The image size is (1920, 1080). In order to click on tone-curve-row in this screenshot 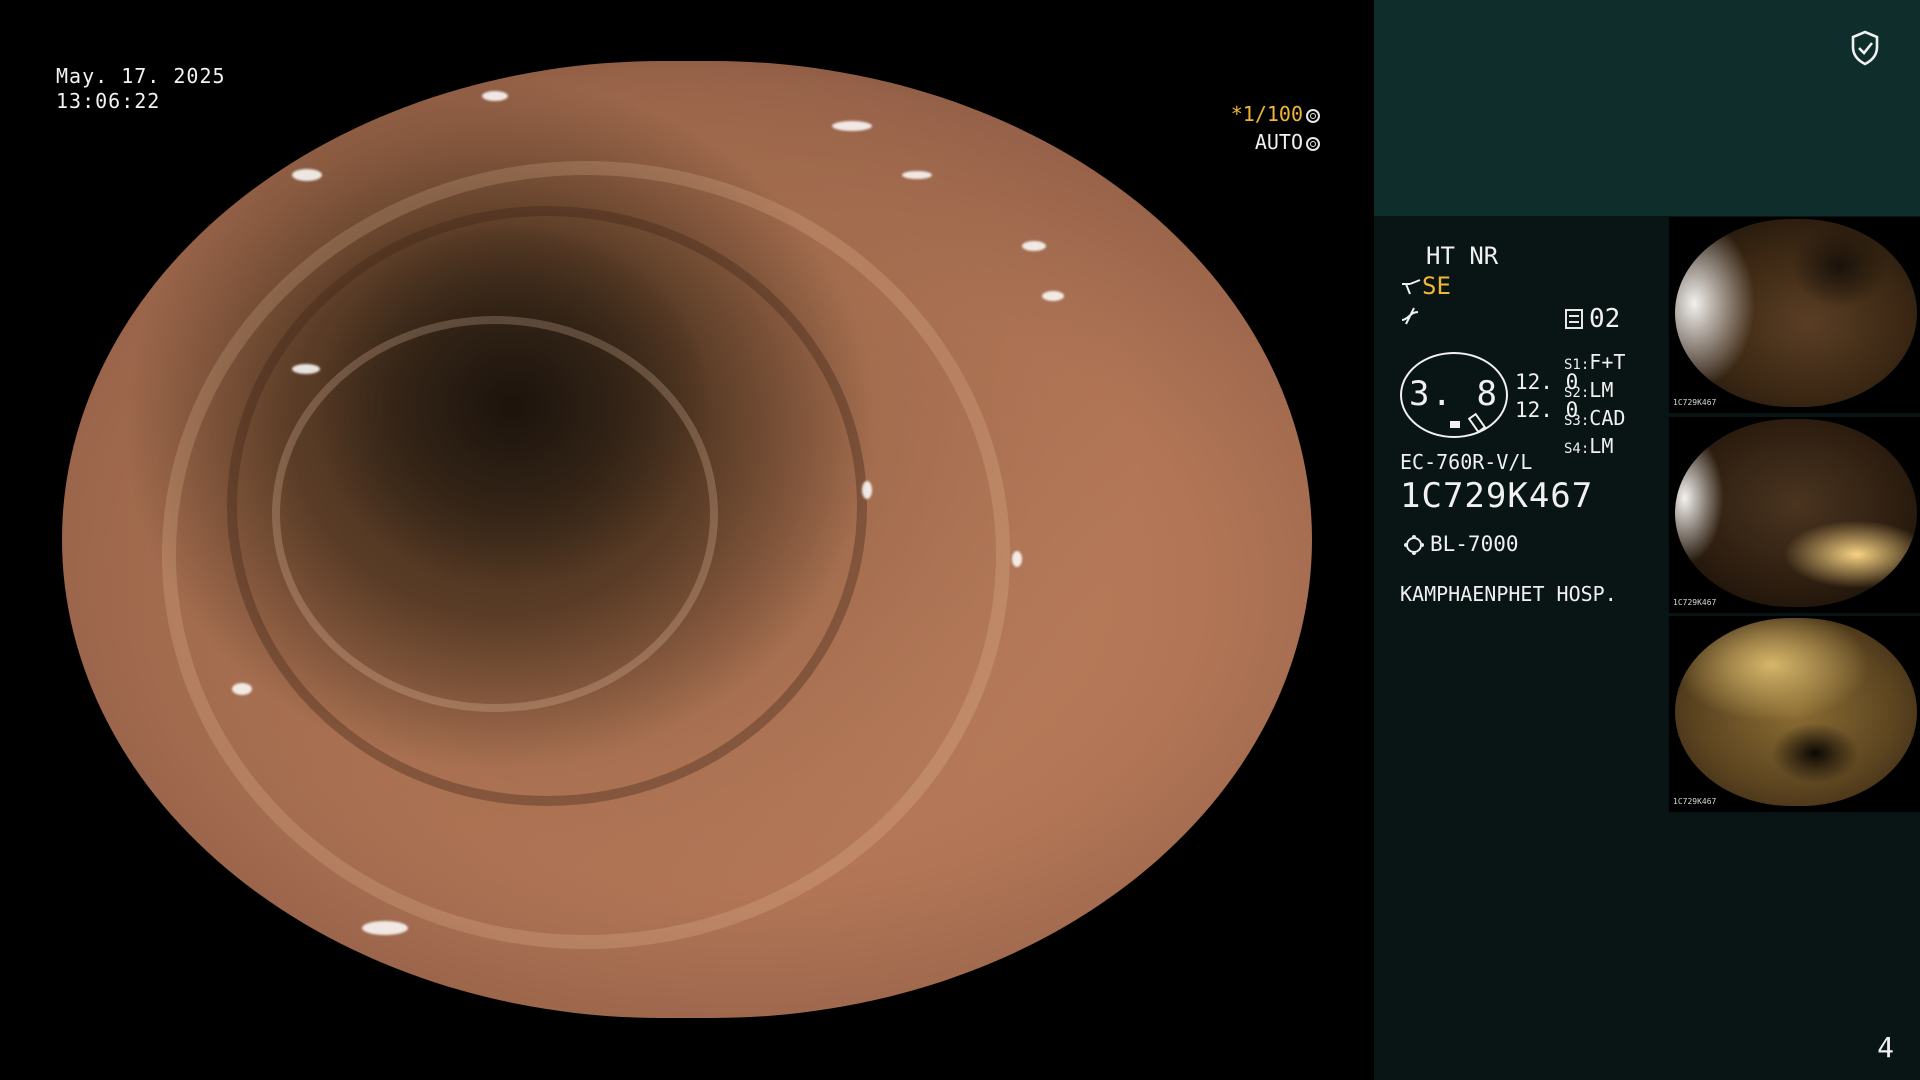, I will do `click(1410, 318)`.